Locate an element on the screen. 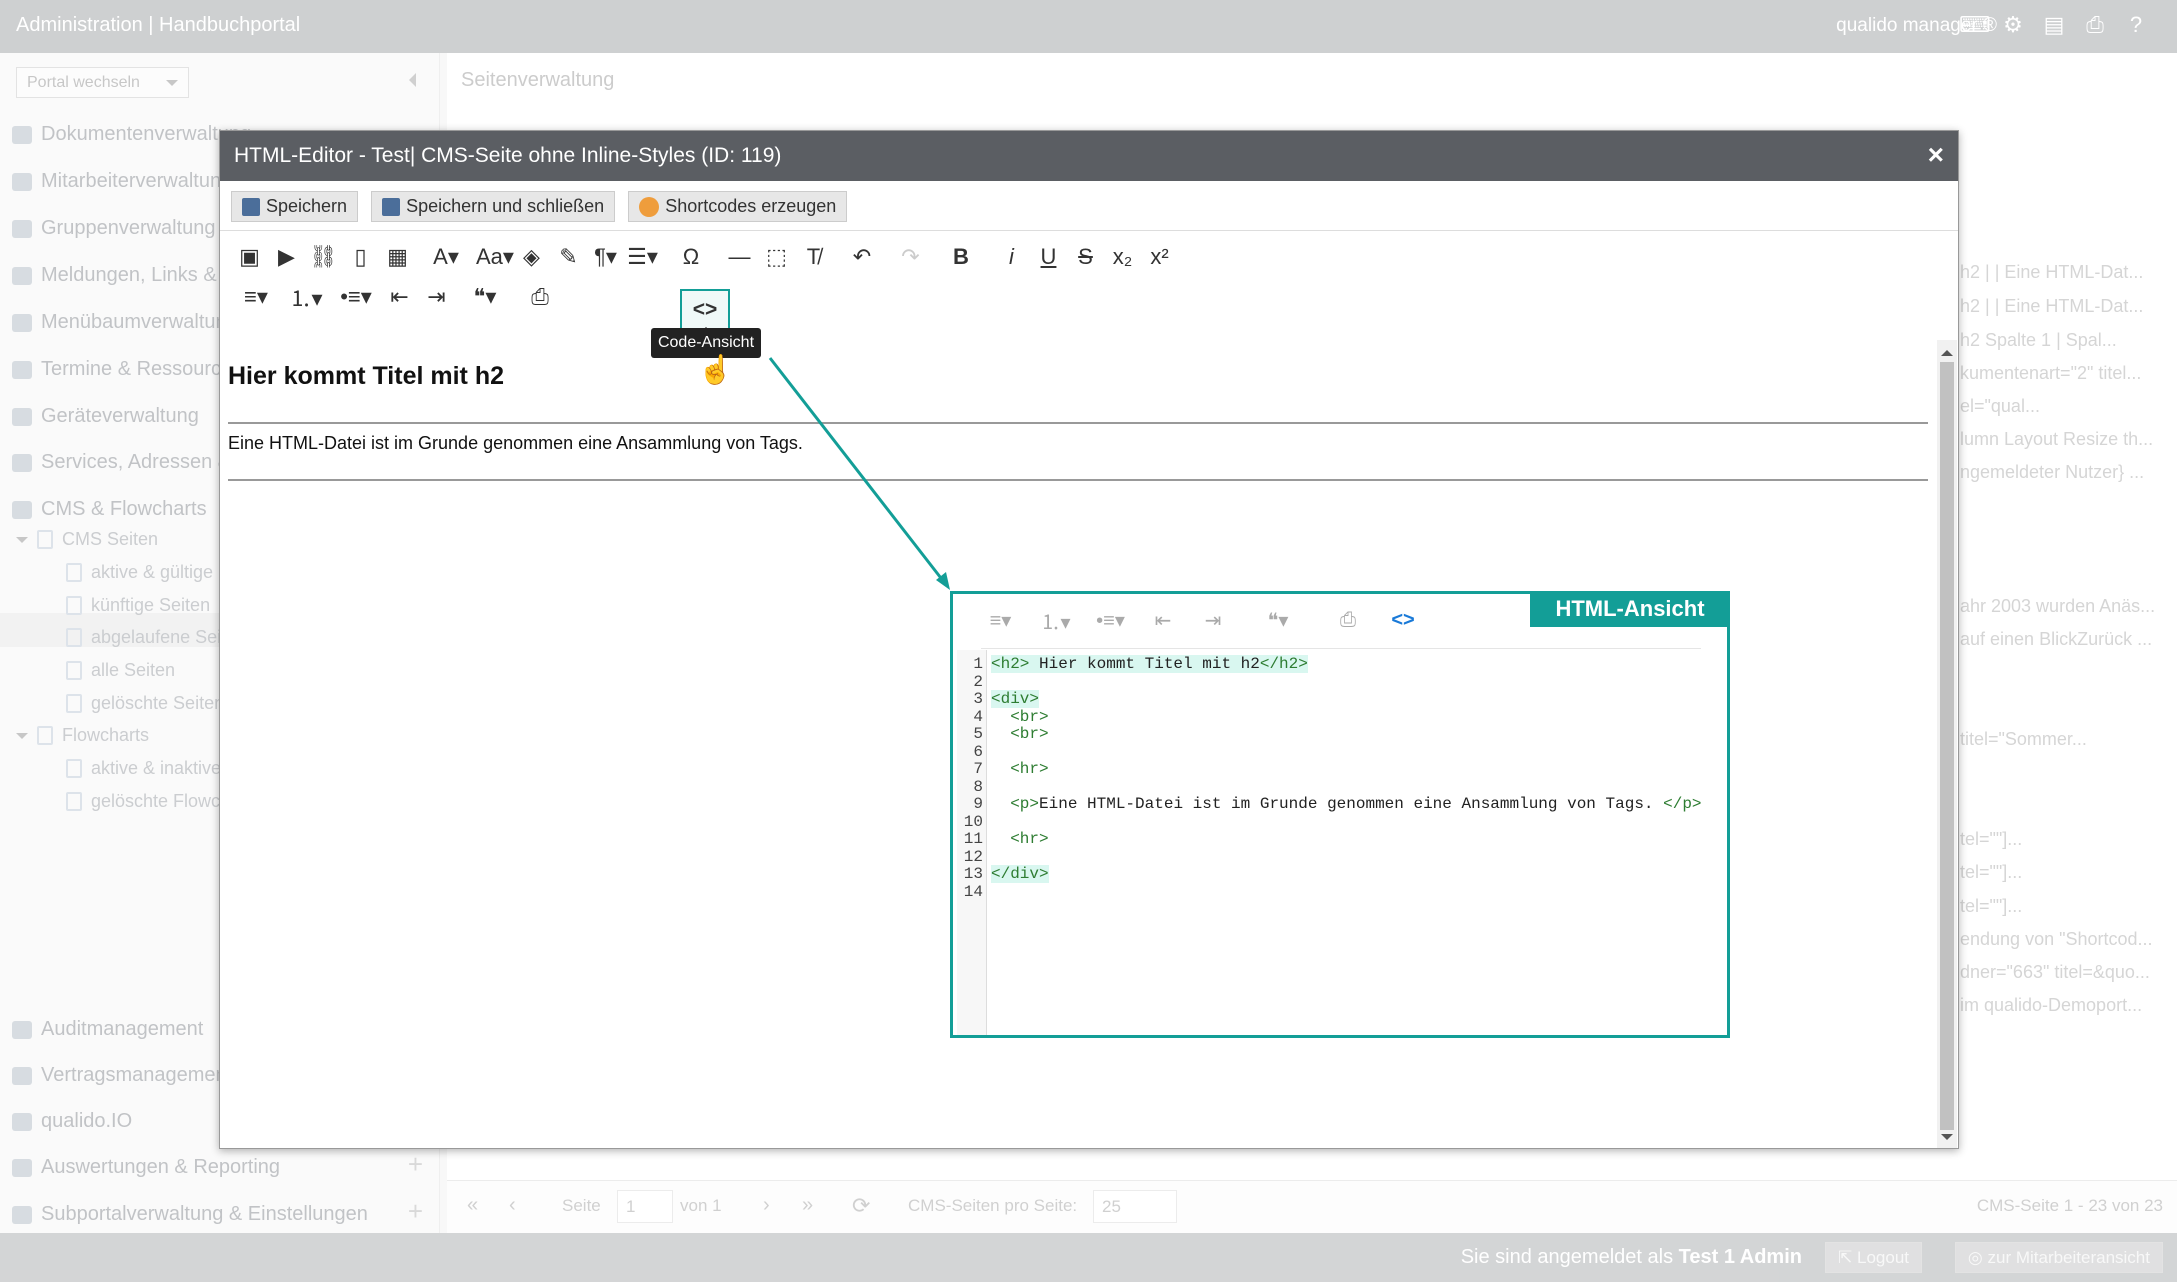 The height and width of the screenshot is (1282, 2177). inset-divider is located at coordinates (1341, 648).